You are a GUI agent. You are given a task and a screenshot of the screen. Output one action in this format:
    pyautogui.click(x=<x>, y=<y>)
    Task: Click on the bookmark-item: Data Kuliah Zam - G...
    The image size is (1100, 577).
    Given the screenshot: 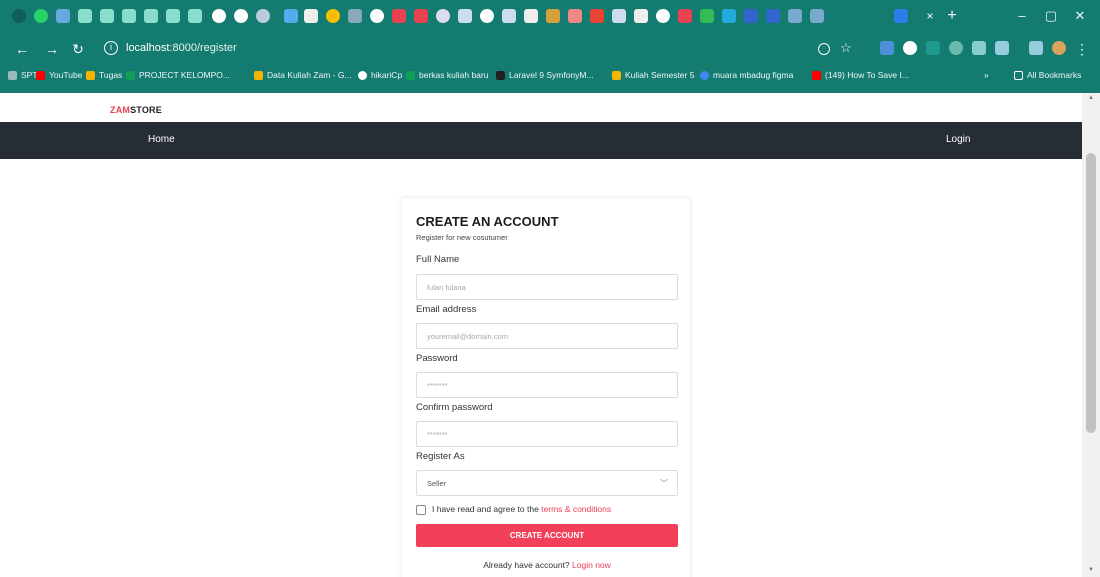 What is the action you would take?
    pyautogui.click(x=303, y=75)
    